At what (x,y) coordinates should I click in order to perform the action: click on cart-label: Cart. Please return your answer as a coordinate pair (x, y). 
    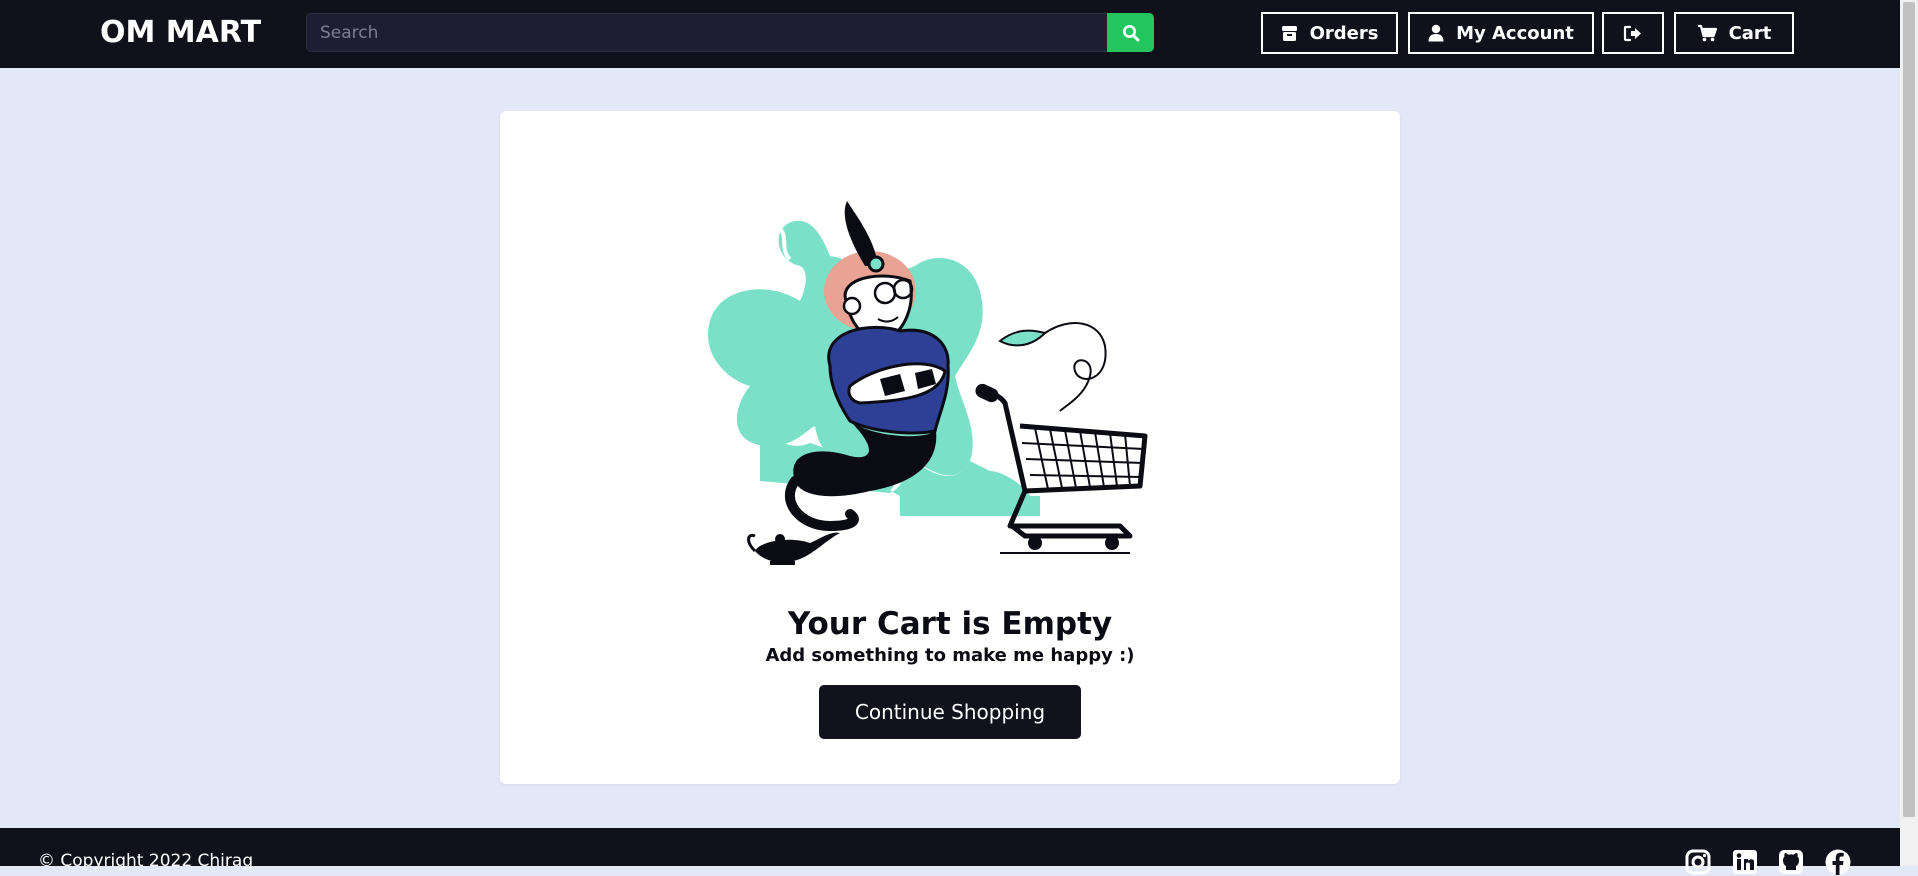
    Looking at the image, I should click on (1750, 33).